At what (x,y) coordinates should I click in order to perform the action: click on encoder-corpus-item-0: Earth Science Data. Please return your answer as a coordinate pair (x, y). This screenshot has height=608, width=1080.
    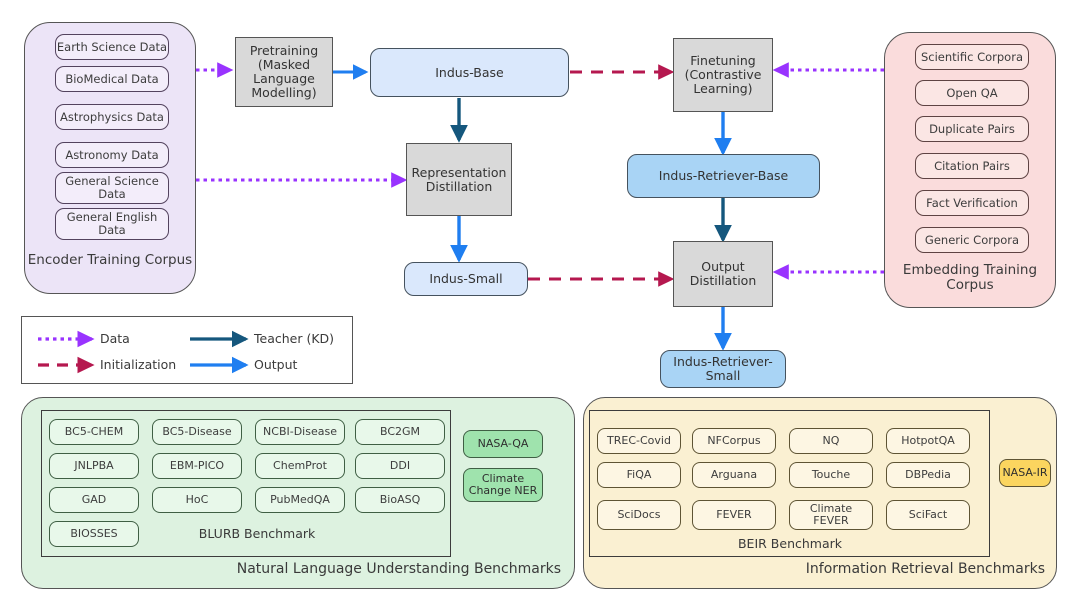
    Looking at the image, I should click on (112, 47).